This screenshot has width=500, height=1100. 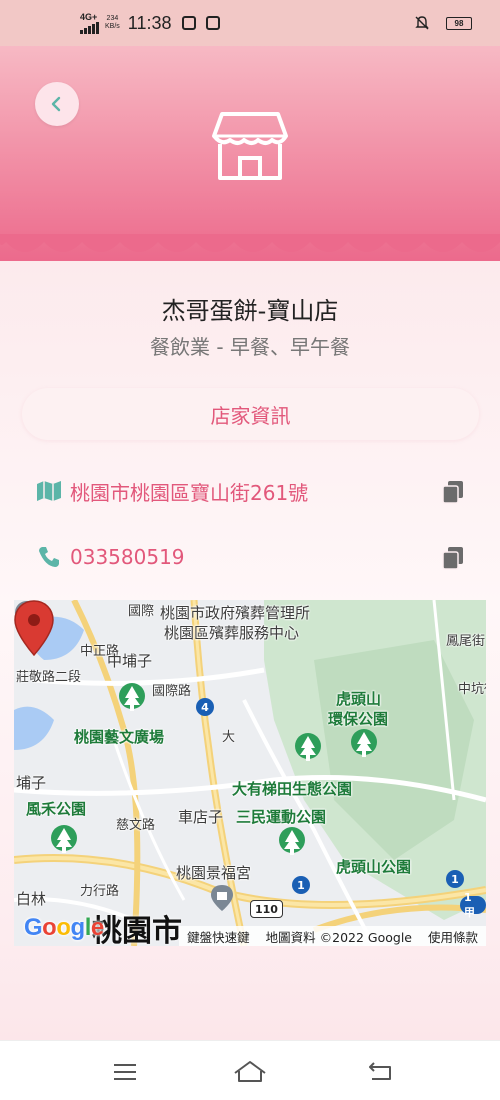 I want to click on map-label-gov-2: 桃園區殯葬服務中心, so click(x=232, y=633).